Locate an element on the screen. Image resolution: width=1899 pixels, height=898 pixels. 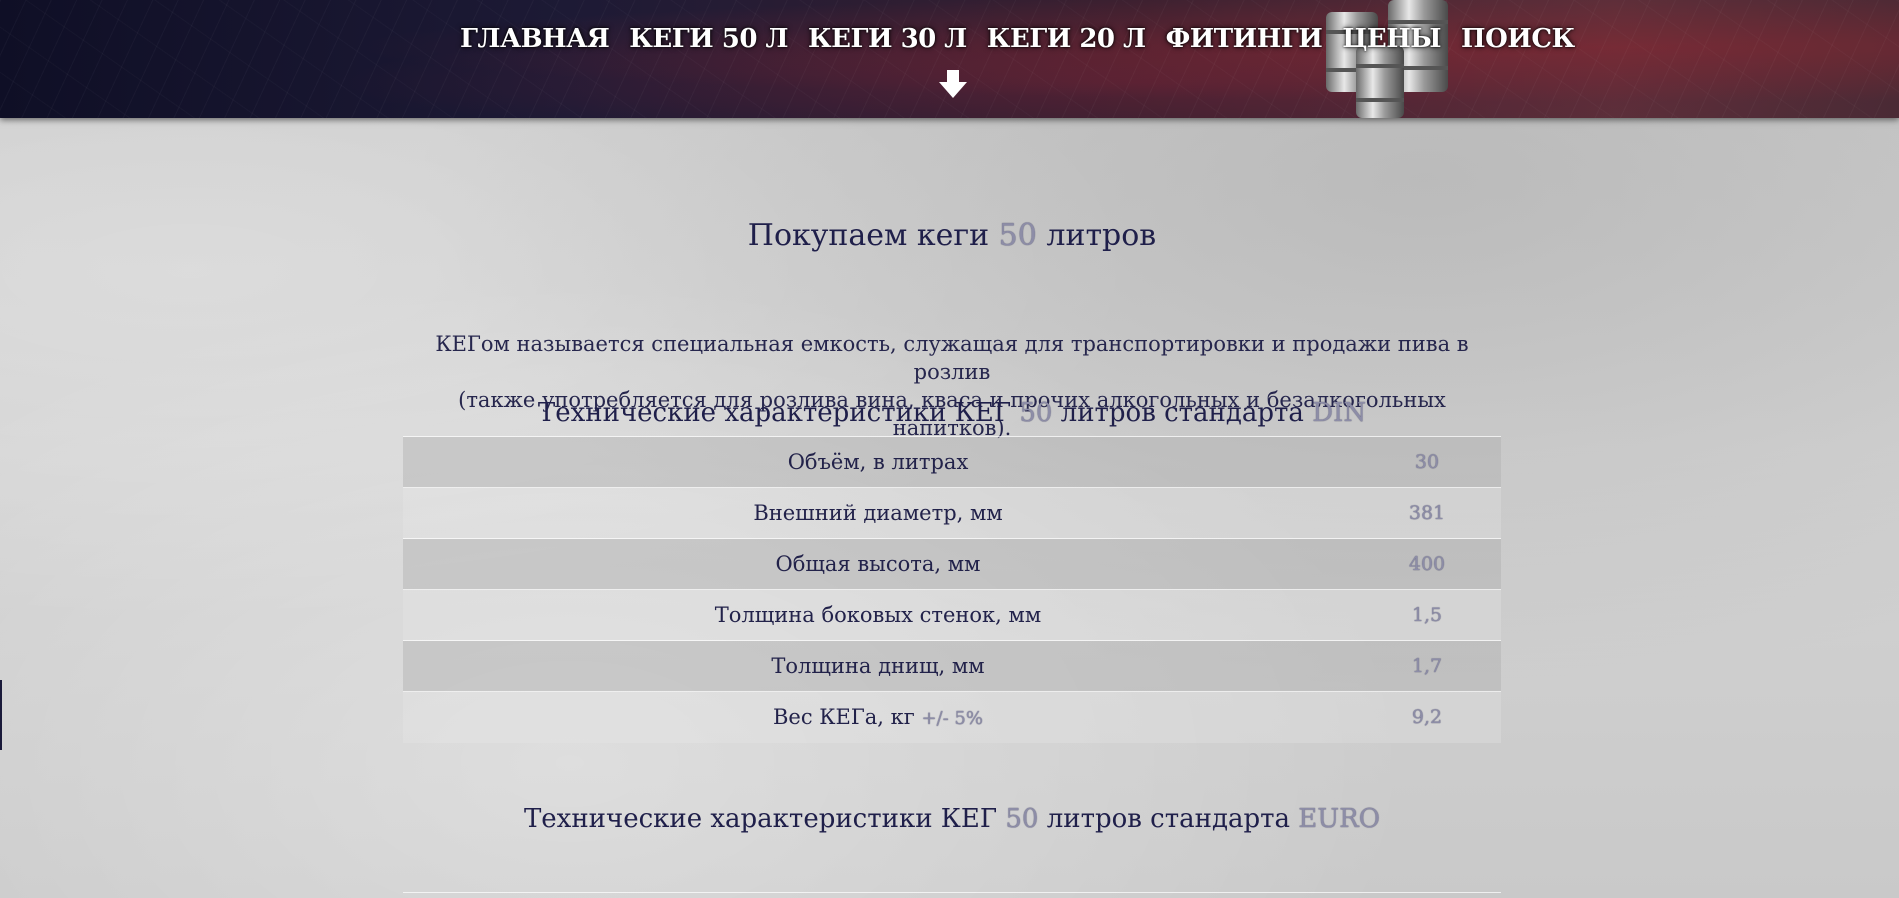
table-row: Общая высота, мм 400 is located at coordinates (952, 564).